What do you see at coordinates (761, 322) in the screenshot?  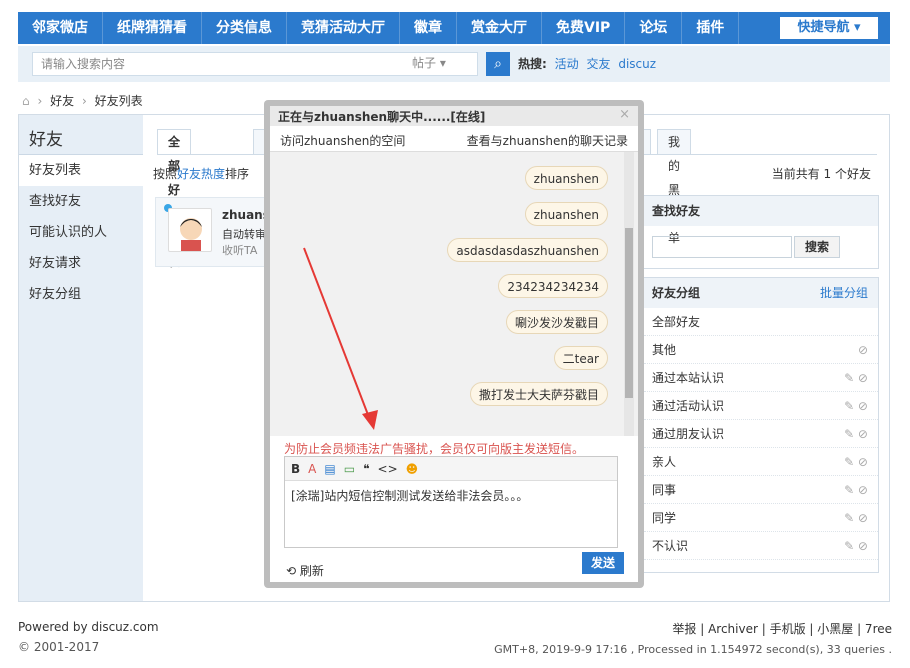 I see `group-item: 全部好友` at bounding box center [761, 322].